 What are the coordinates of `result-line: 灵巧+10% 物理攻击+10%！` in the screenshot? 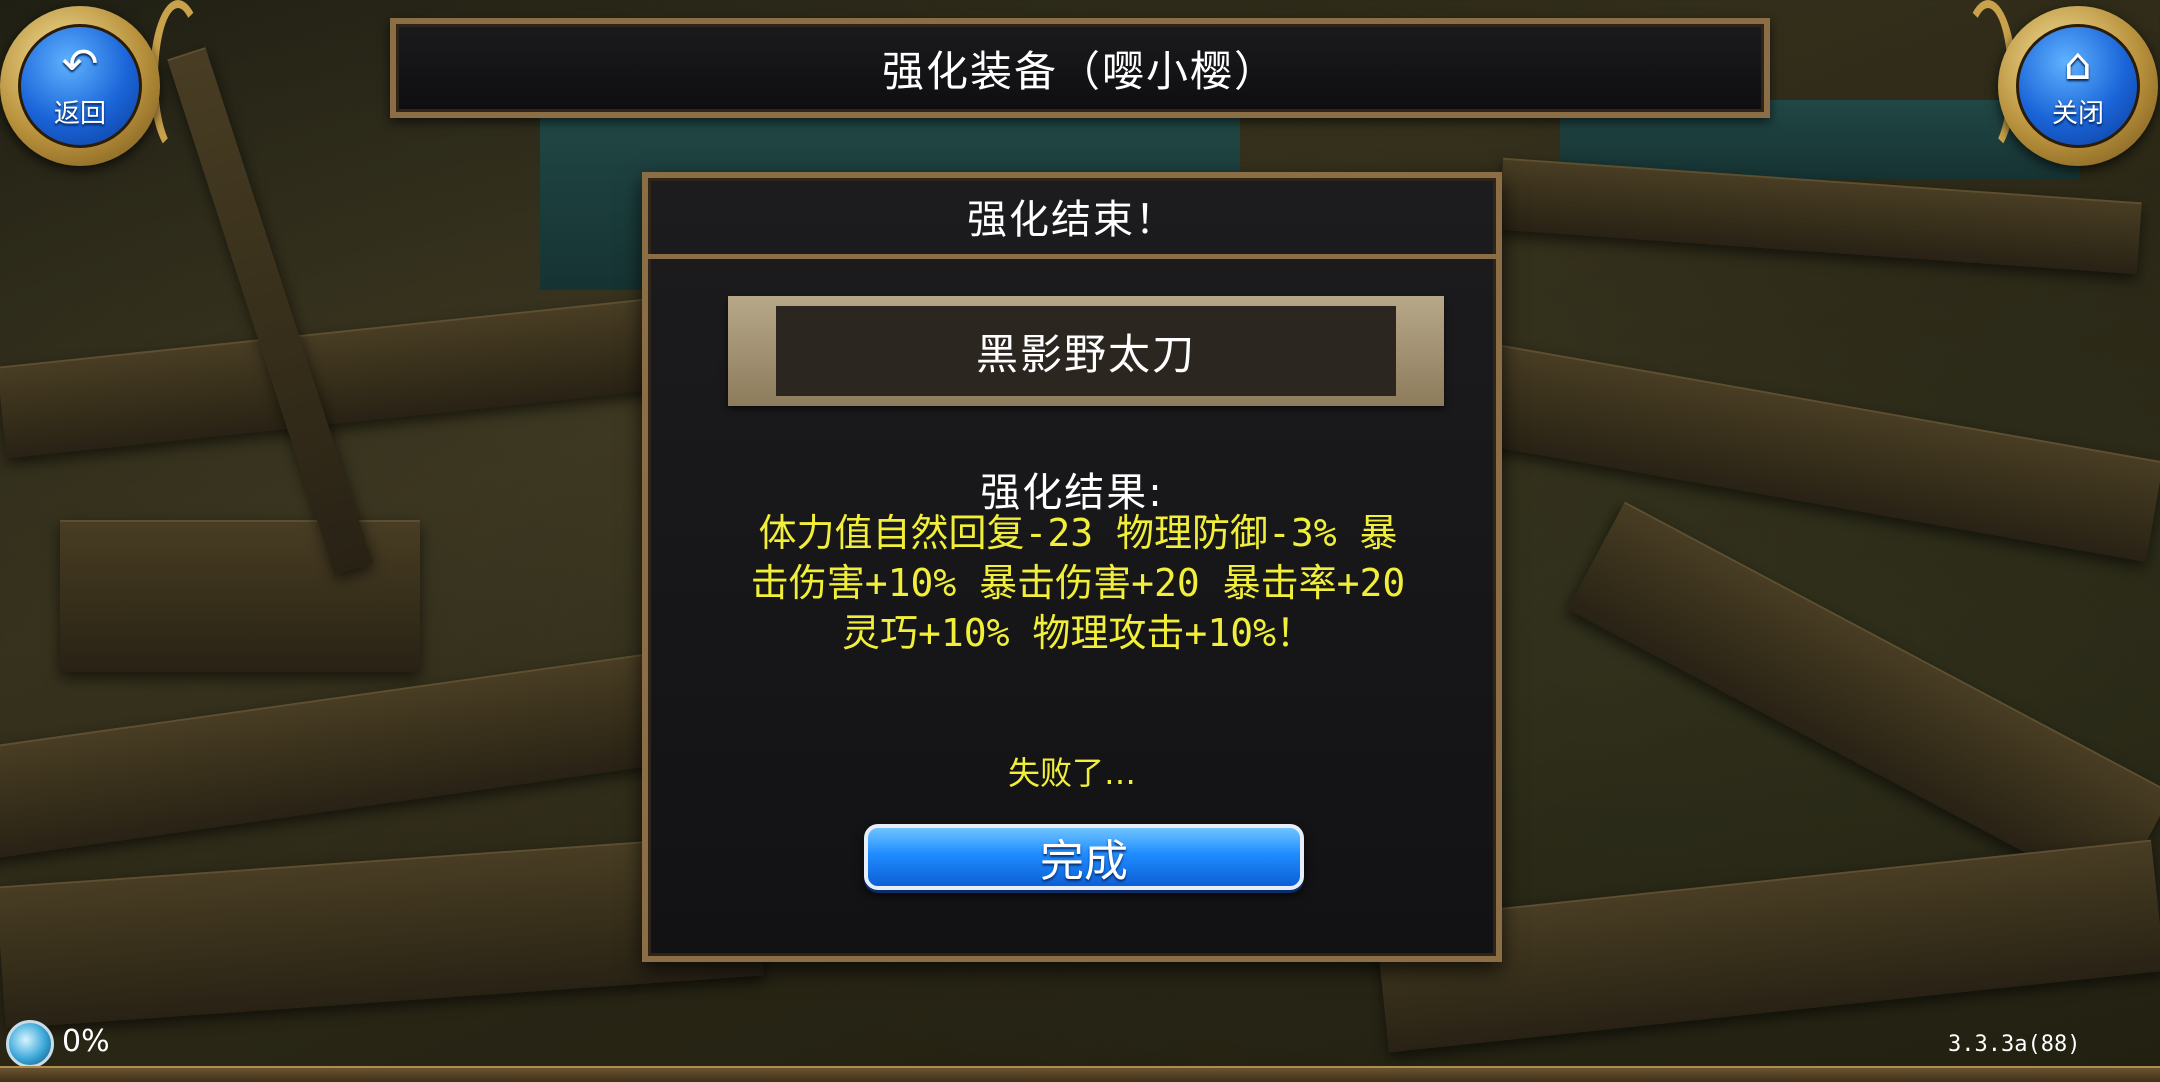 It's located at (1078, 633).